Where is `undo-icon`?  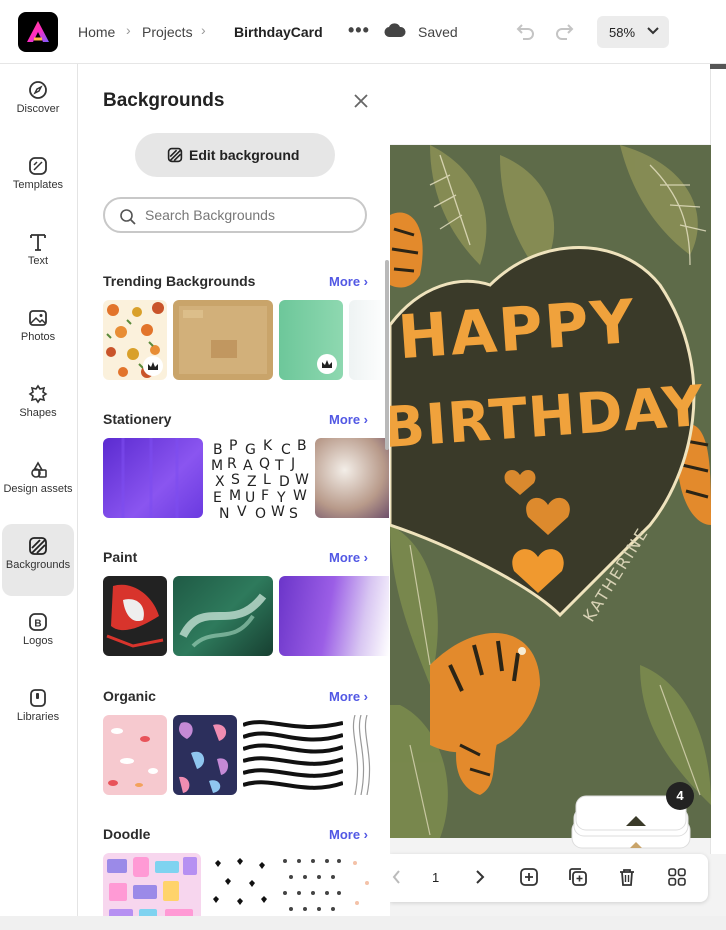
undo-icon is located at coordinates (525, 31).